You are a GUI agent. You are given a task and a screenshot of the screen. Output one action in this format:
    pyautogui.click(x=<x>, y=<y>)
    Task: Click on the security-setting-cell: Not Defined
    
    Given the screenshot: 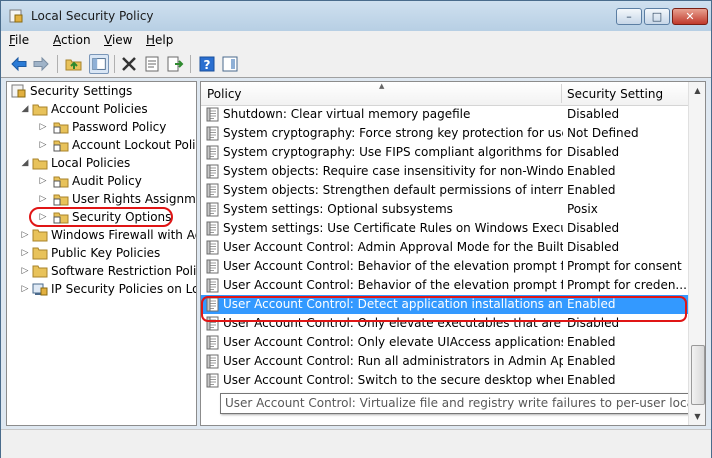 What is the action you would take?
    pyautogui.click(x=603, y=133)
    